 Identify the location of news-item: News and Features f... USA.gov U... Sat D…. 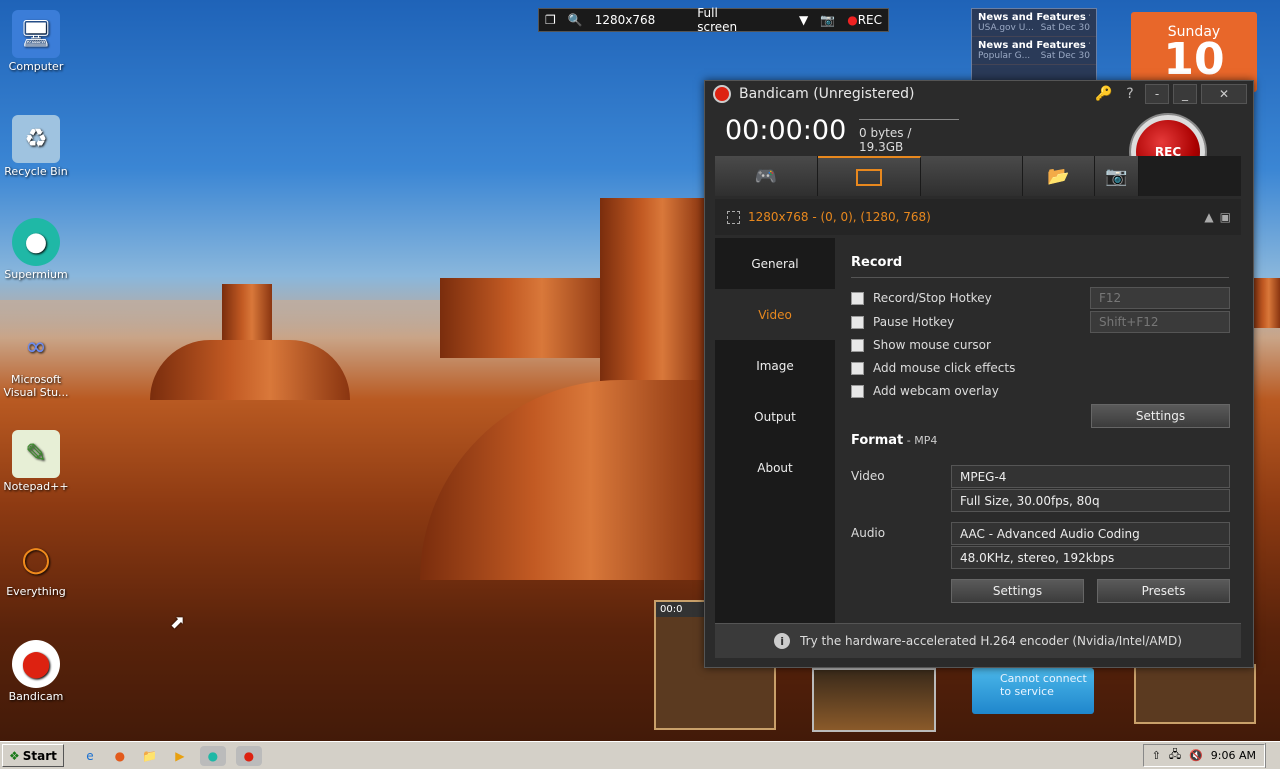
(1034, 23).